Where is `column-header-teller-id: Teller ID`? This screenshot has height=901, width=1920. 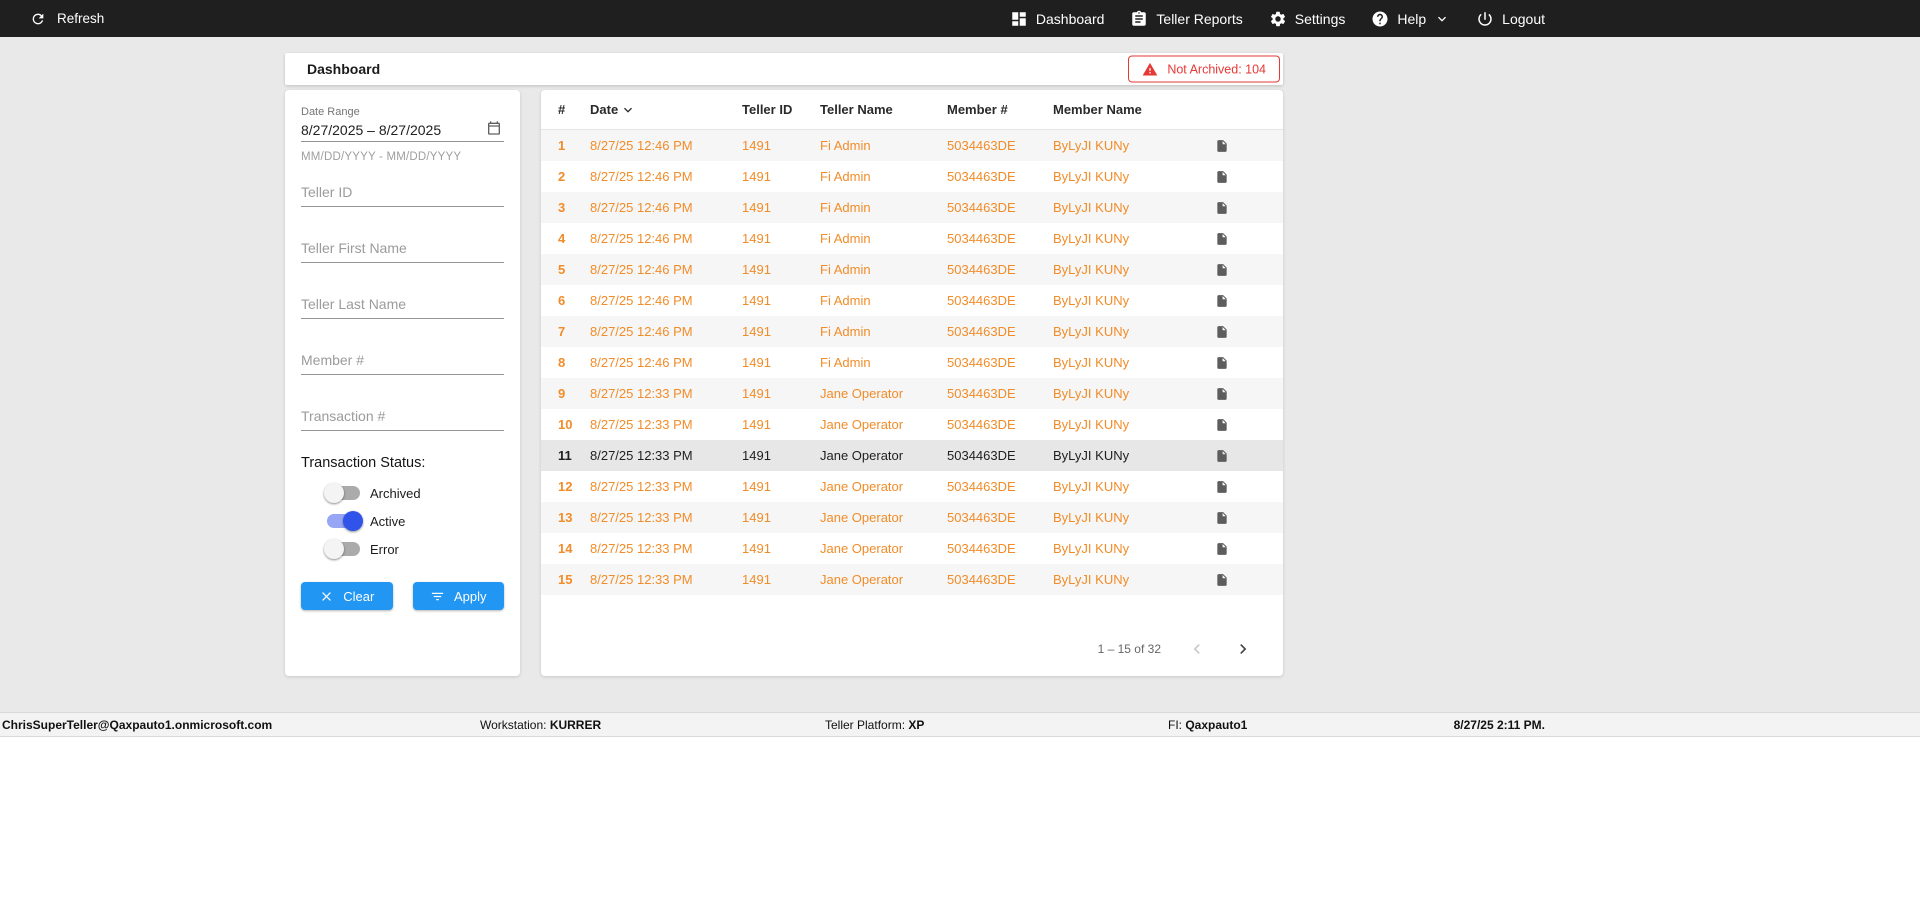 column-header-teller-id: Teller ID is located at coordinates (781, 109).